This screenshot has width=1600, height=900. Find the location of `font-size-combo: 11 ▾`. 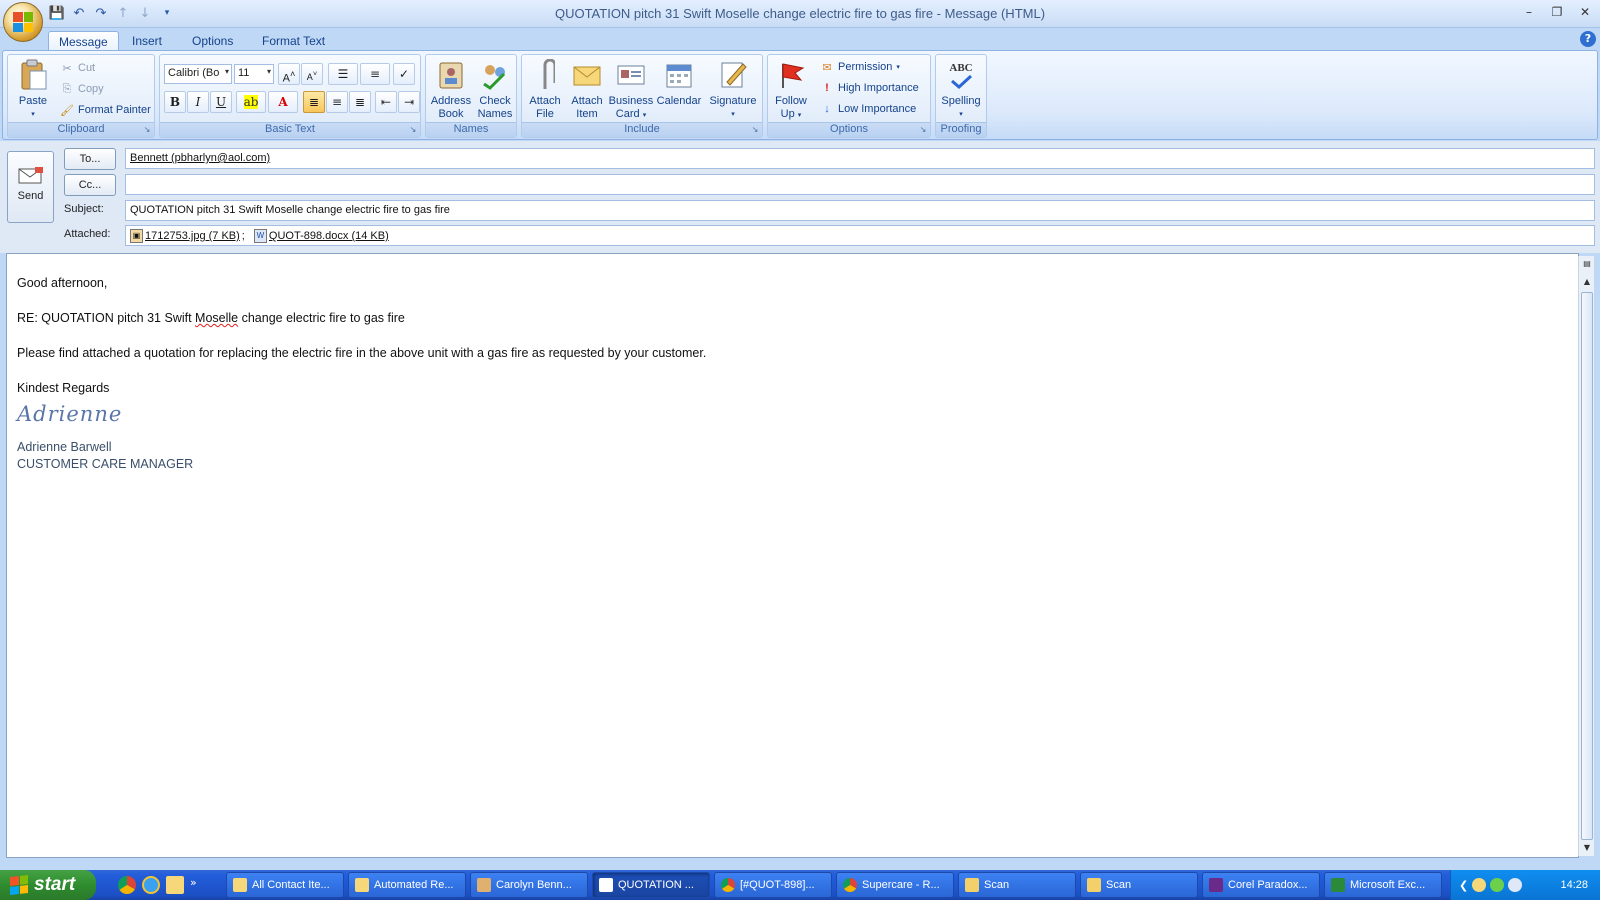

font-size-combo: 11 ▾ is located at coordinates (254, 74).